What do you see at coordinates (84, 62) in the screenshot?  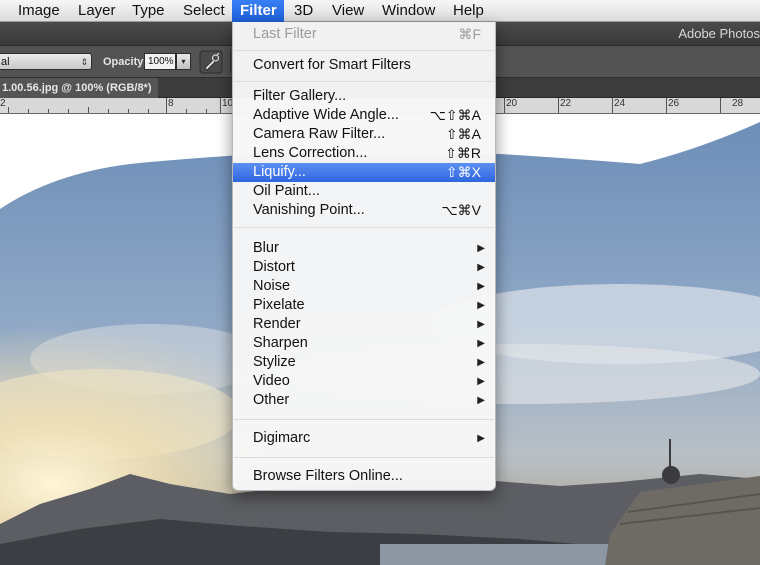 I see `spinner-arrows-icon: ⇕` at bounding box center [84, 62].